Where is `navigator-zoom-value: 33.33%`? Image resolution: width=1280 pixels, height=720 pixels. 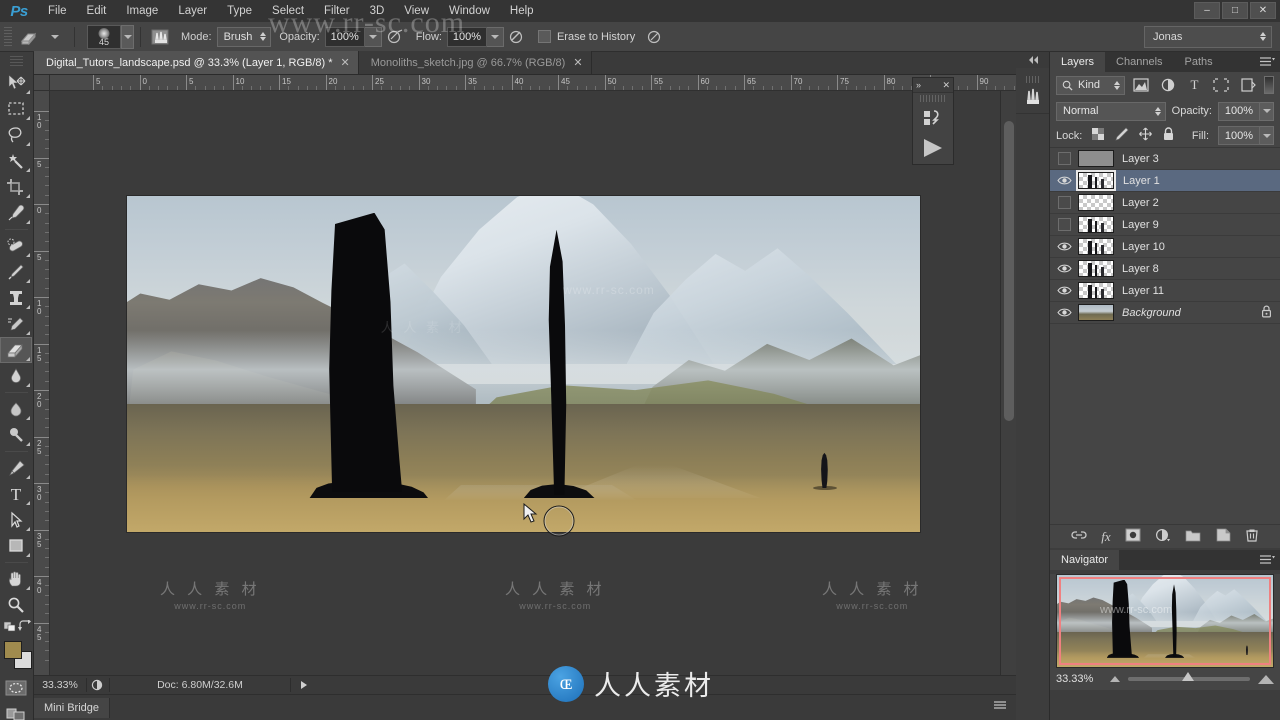 navigator-zoom-value: 33.33% is located at coordinates (1079, 679).